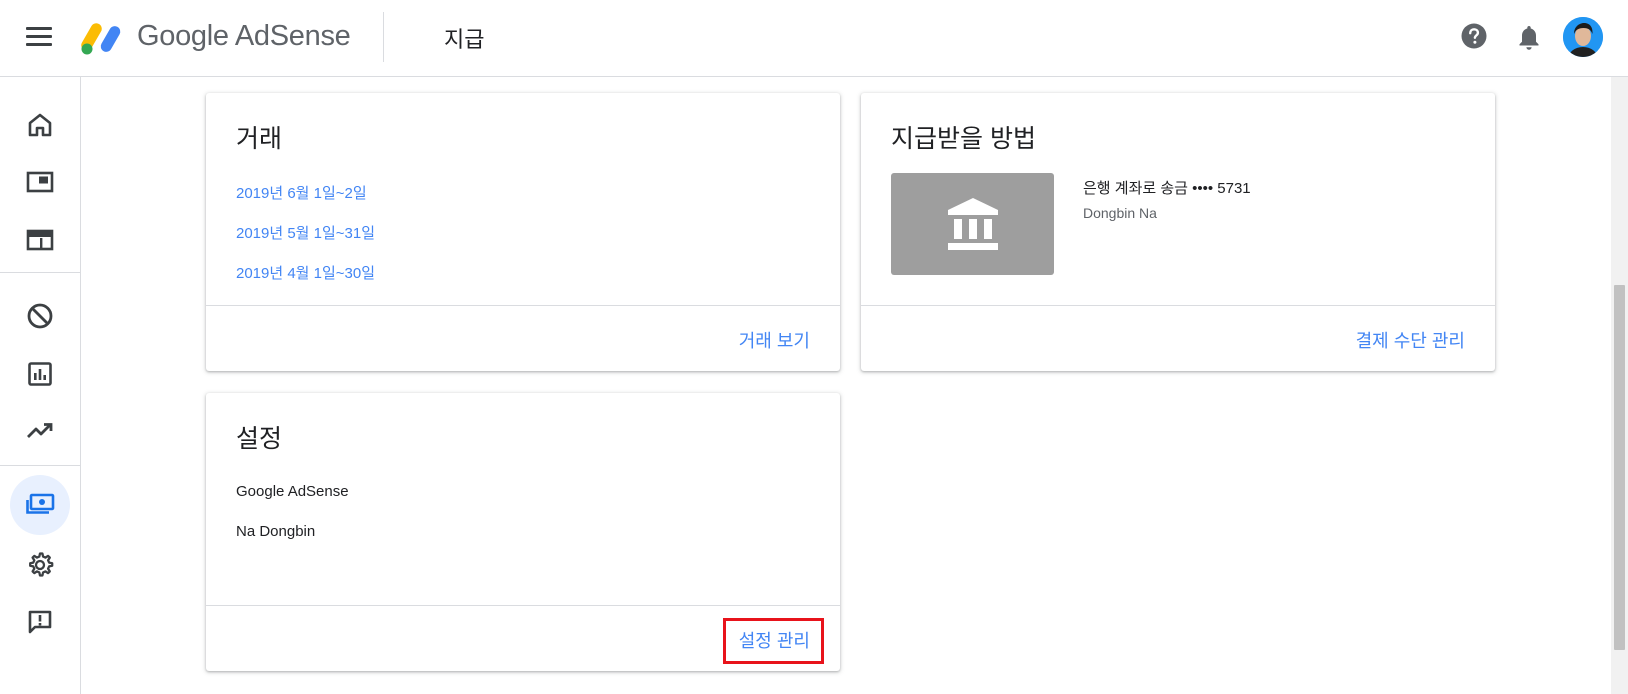 The height and width of the screenshot is (694, 1628). I want to click on transaction-link: 2019년 6월 1일~2일, so click(301, 192).